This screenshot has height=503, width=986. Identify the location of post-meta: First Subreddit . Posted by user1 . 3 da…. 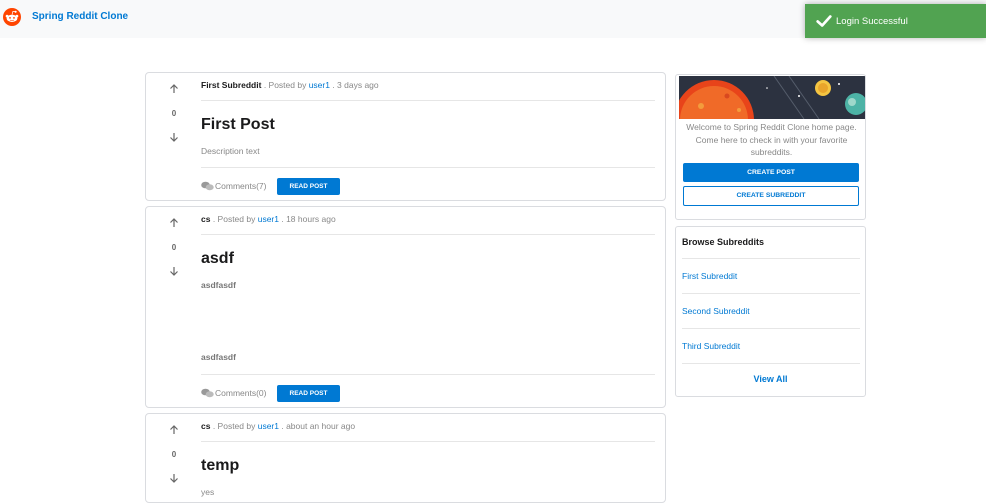
(290, 85).